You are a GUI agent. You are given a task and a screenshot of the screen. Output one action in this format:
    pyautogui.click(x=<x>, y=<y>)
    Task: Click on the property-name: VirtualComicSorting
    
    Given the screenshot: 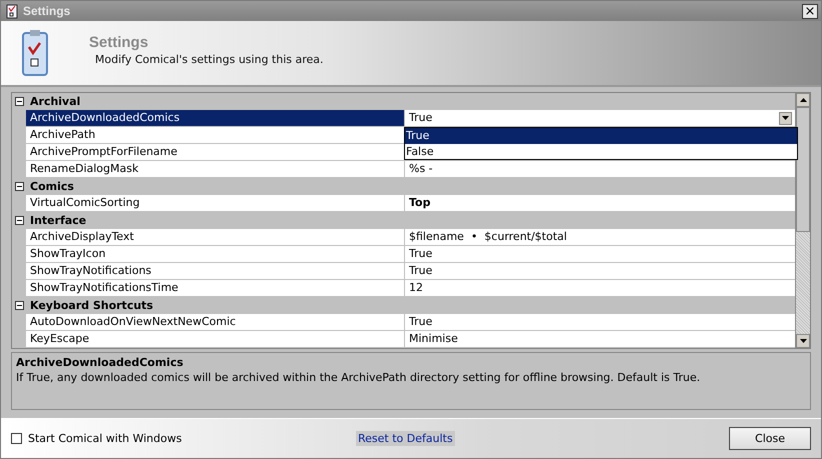 What is the action you would take?
    pyautogui.click(x=215, y=203)
    